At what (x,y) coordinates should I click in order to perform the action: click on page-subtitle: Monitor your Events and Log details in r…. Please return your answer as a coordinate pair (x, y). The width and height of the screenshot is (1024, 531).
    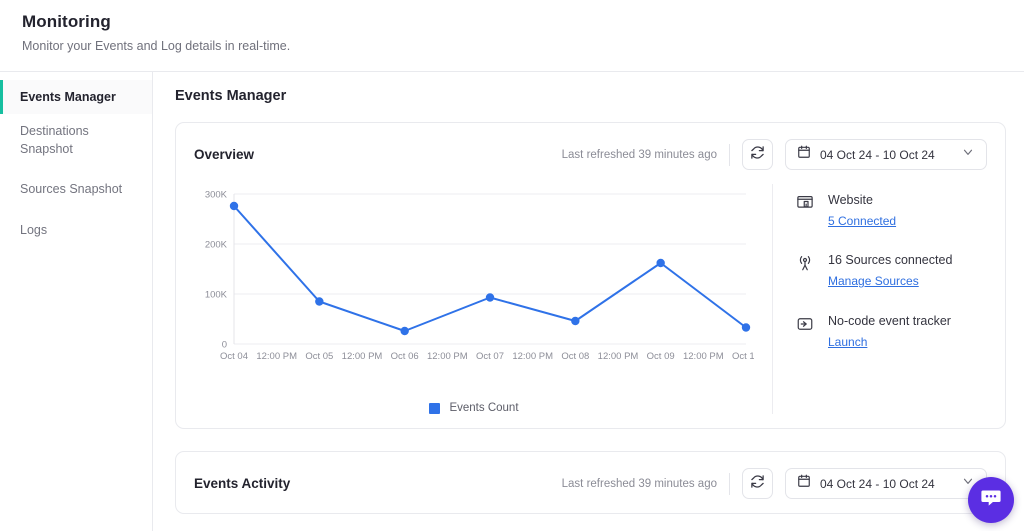
    Looking at the image, I should click on (156, 46).